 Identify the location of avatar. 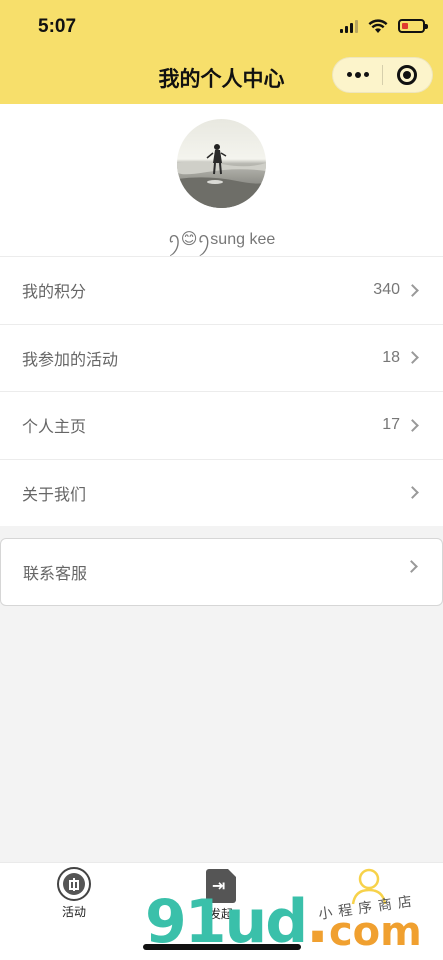
(221, 163).